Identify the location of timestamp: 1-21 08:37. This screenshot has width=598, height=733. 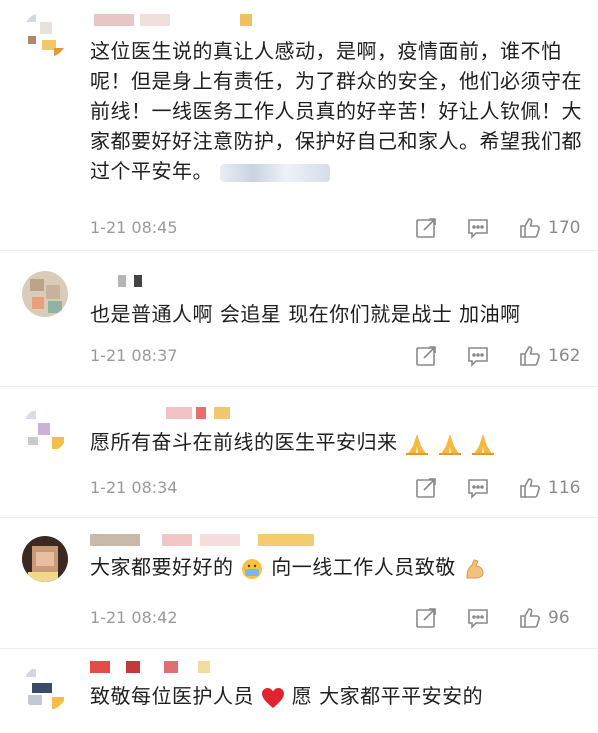
(134, 355).